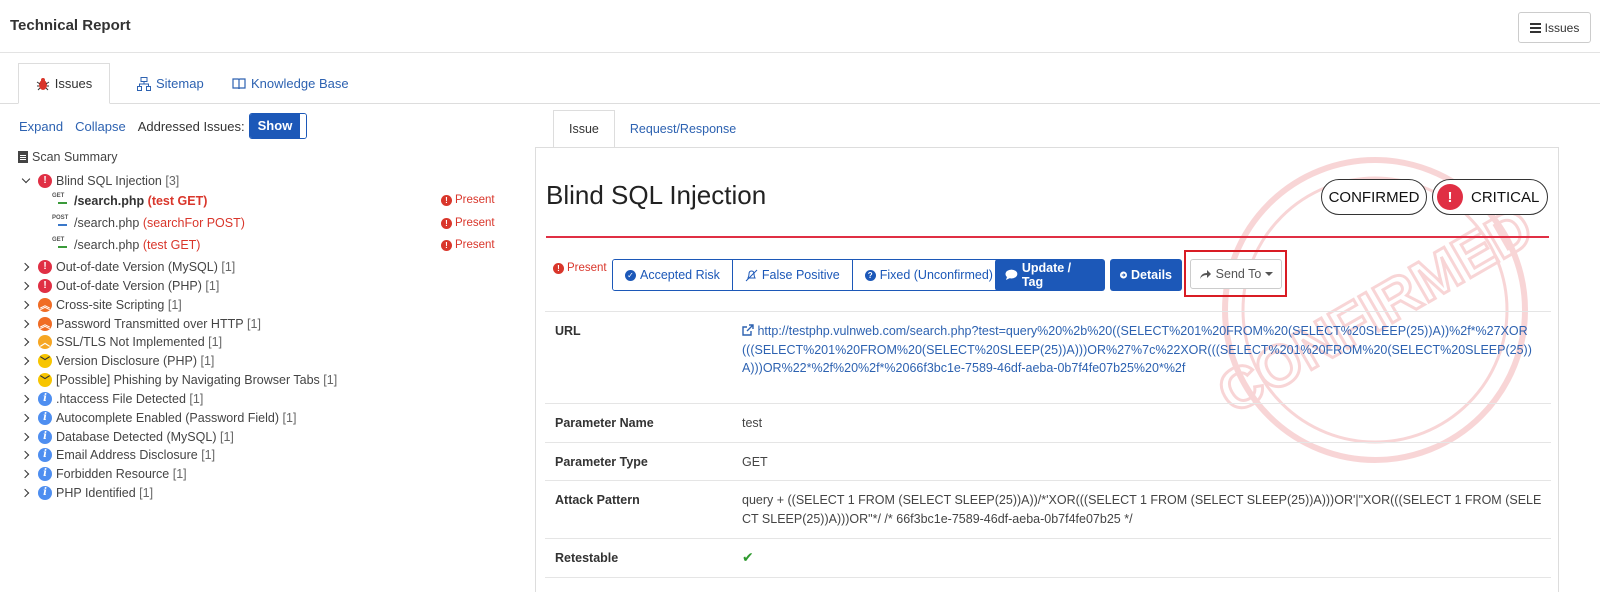 This screenshot has width=1600, height=592. I want to click on group-label: Blind SQL Injection, so click(109, 180).